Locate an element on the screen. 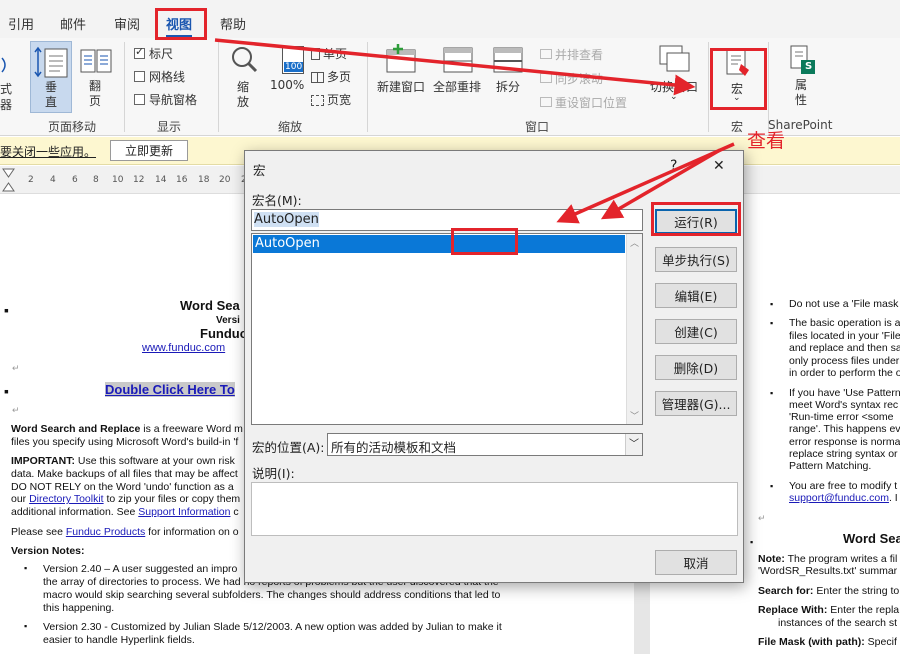 The height and width of the screenshot is (654, 900). switch-window-icon is located at coordinates (674, 58).